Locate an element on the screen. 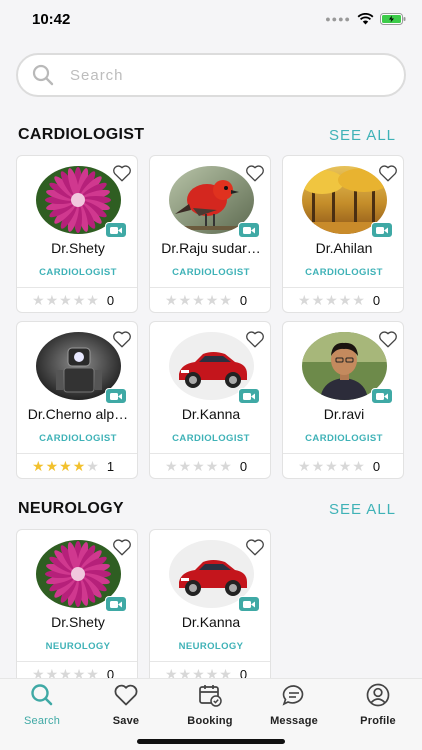  tab-booking: Booking is located at coordinates (210, 706).